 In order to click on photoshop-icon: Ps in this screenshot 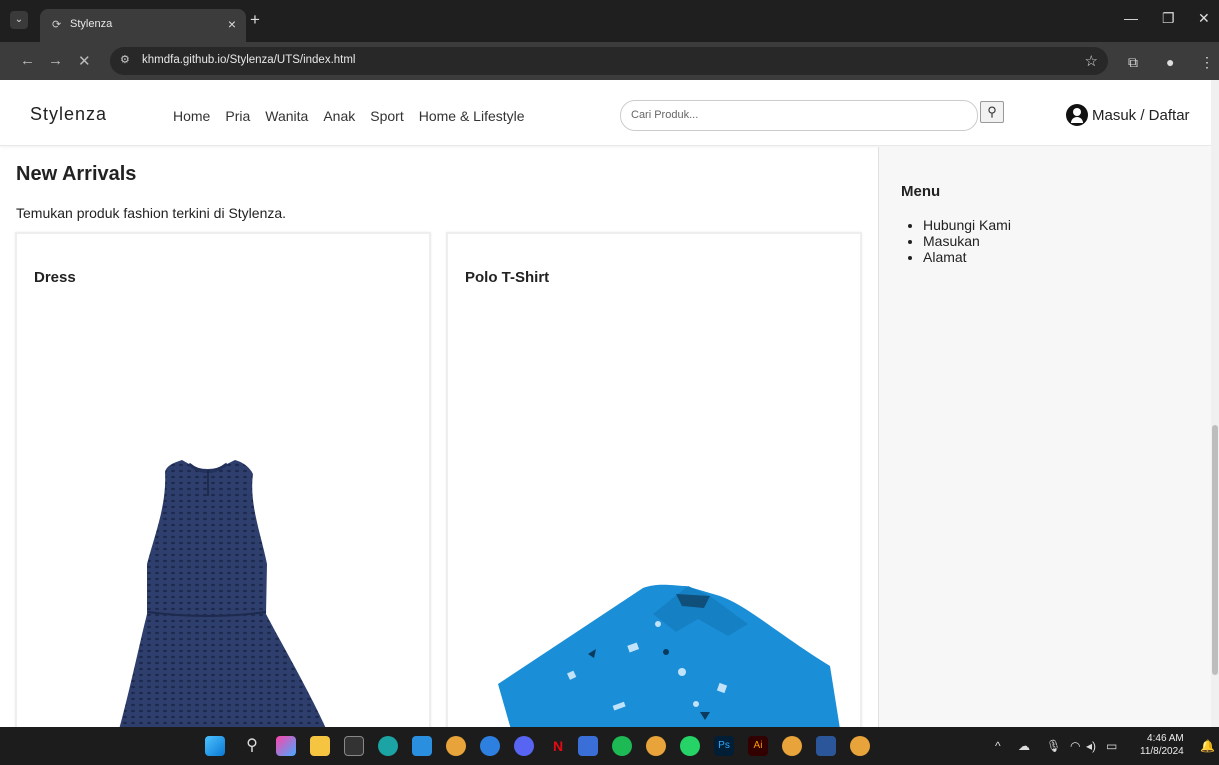, I will do `click(724, 746)`.